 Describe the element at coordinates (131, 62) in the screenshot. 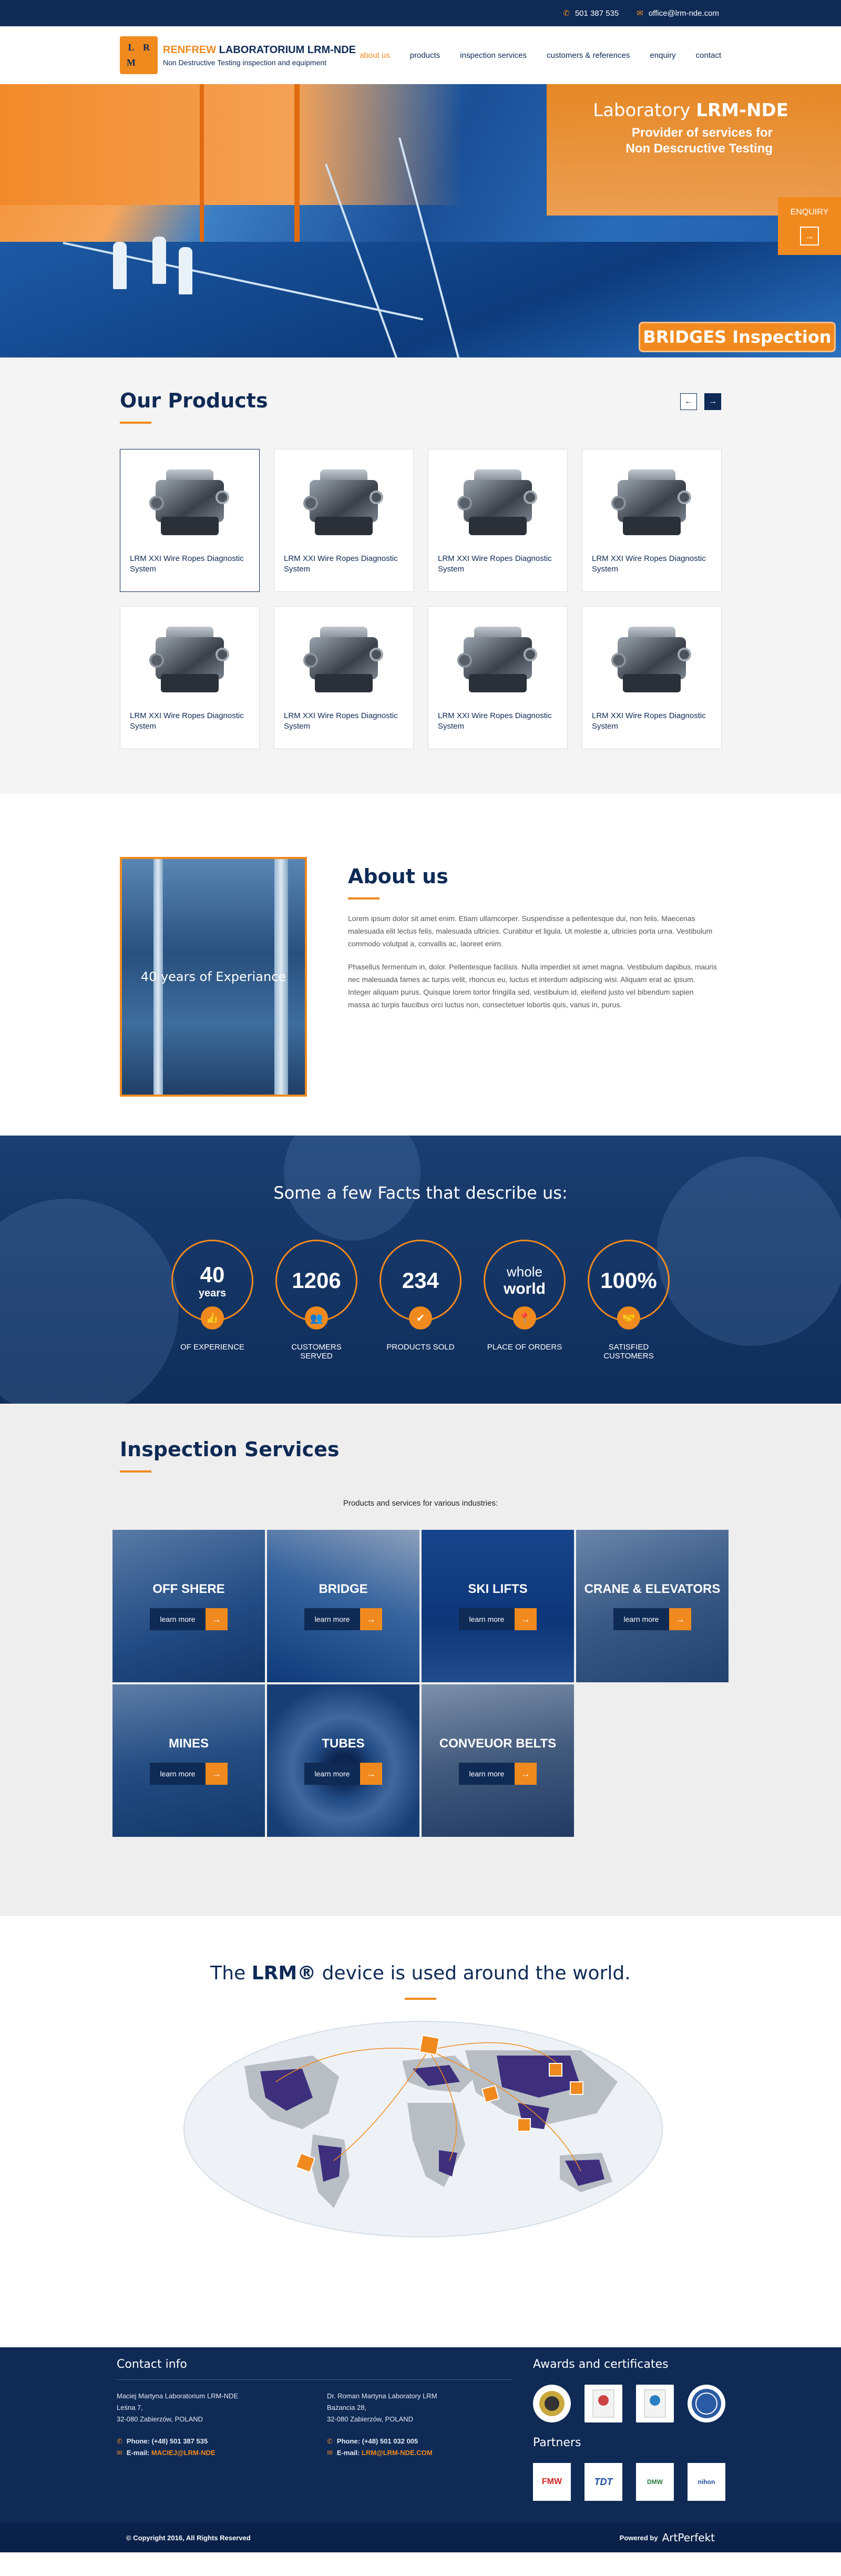

I see `logo-letter: M` at that location.